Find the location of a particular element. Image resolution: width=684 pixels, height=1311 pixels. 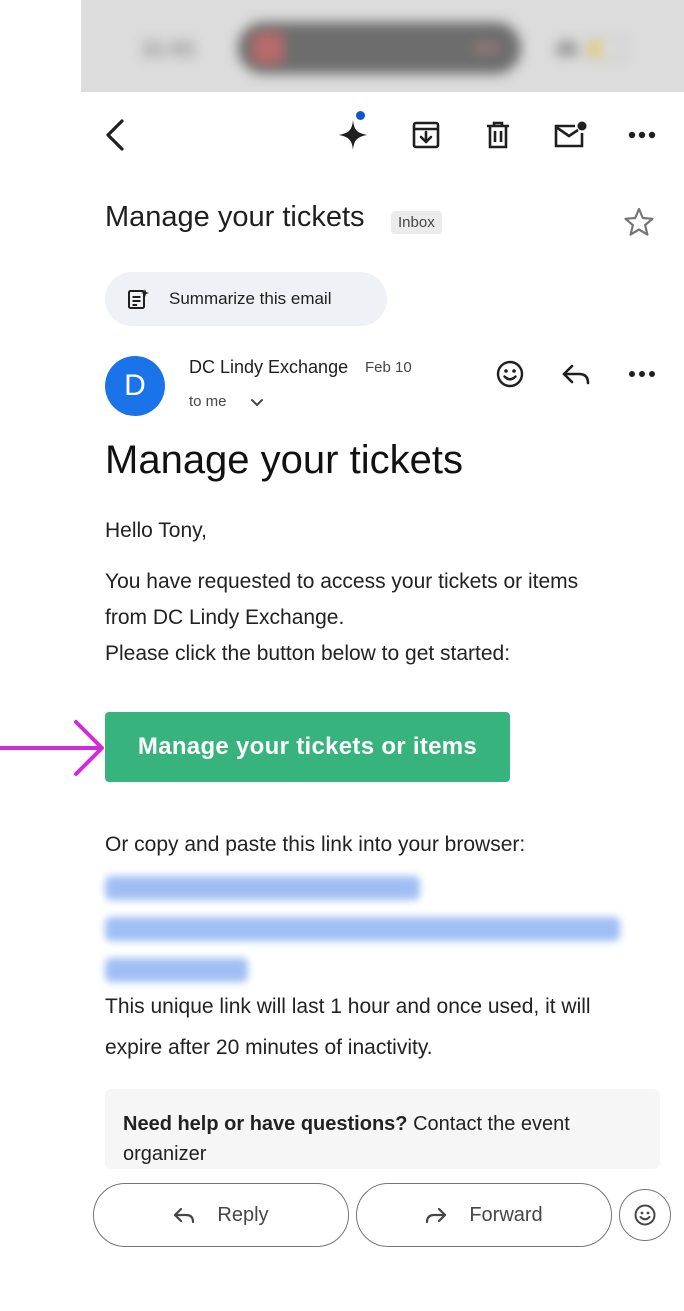

reply-icon is located at coordinates (576, 374).